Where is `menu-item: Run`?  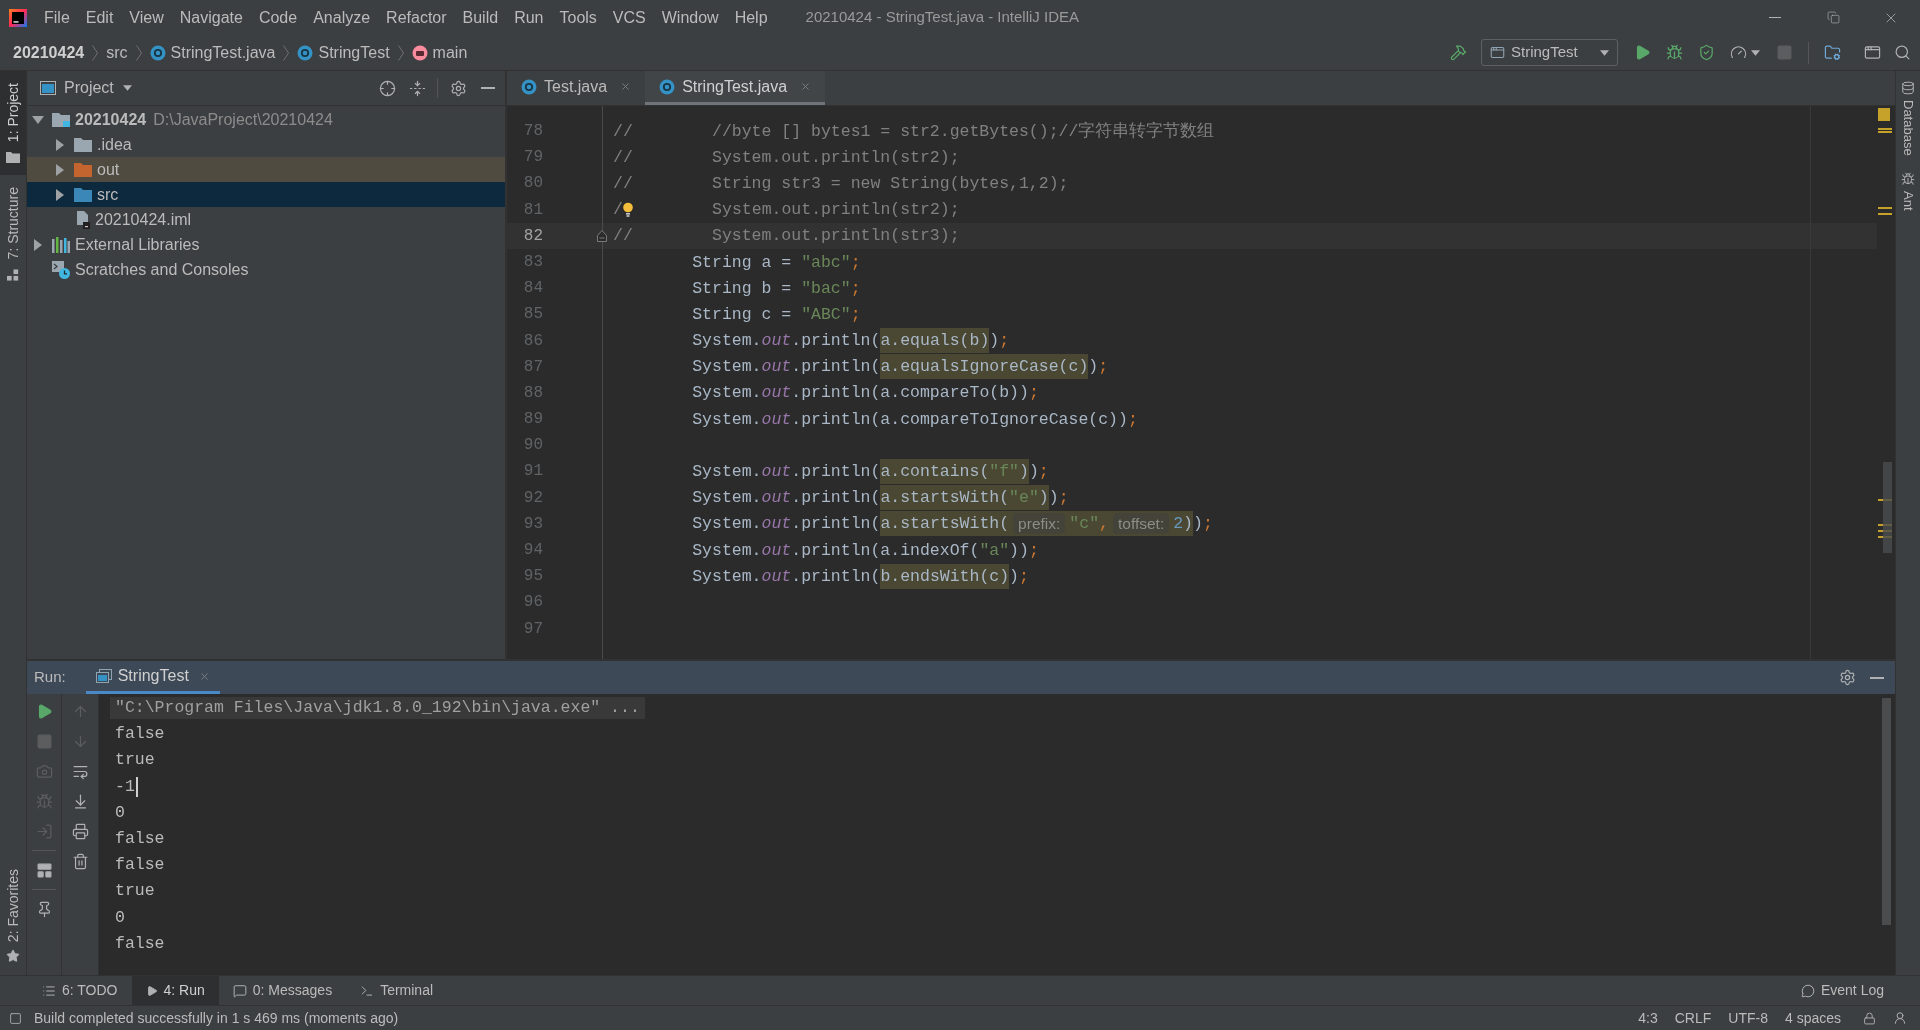
menu-item: Run is located at coordinates (529, 17).